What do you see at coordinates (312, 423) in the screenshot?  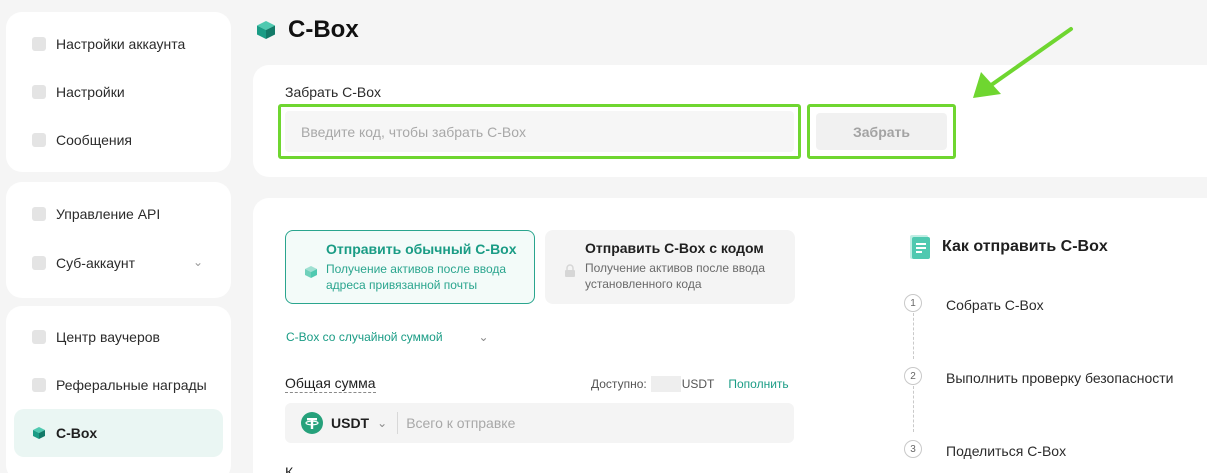 I see `usdt-coin-icon` at bounding box center [312, 423].